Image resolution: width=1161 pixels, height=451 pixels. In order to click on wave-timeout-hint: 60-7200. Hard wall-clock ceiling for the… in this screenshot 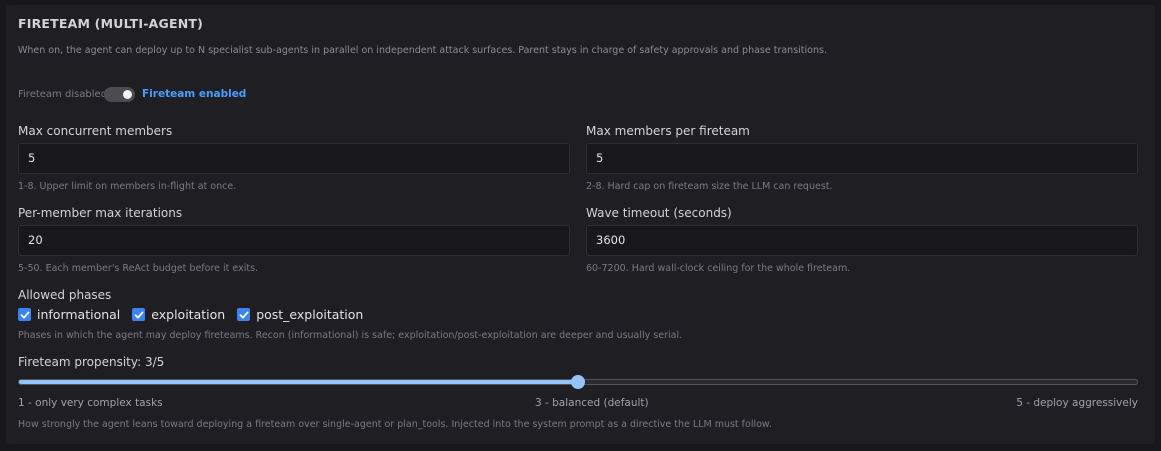, I will do `click(718, 268)`.